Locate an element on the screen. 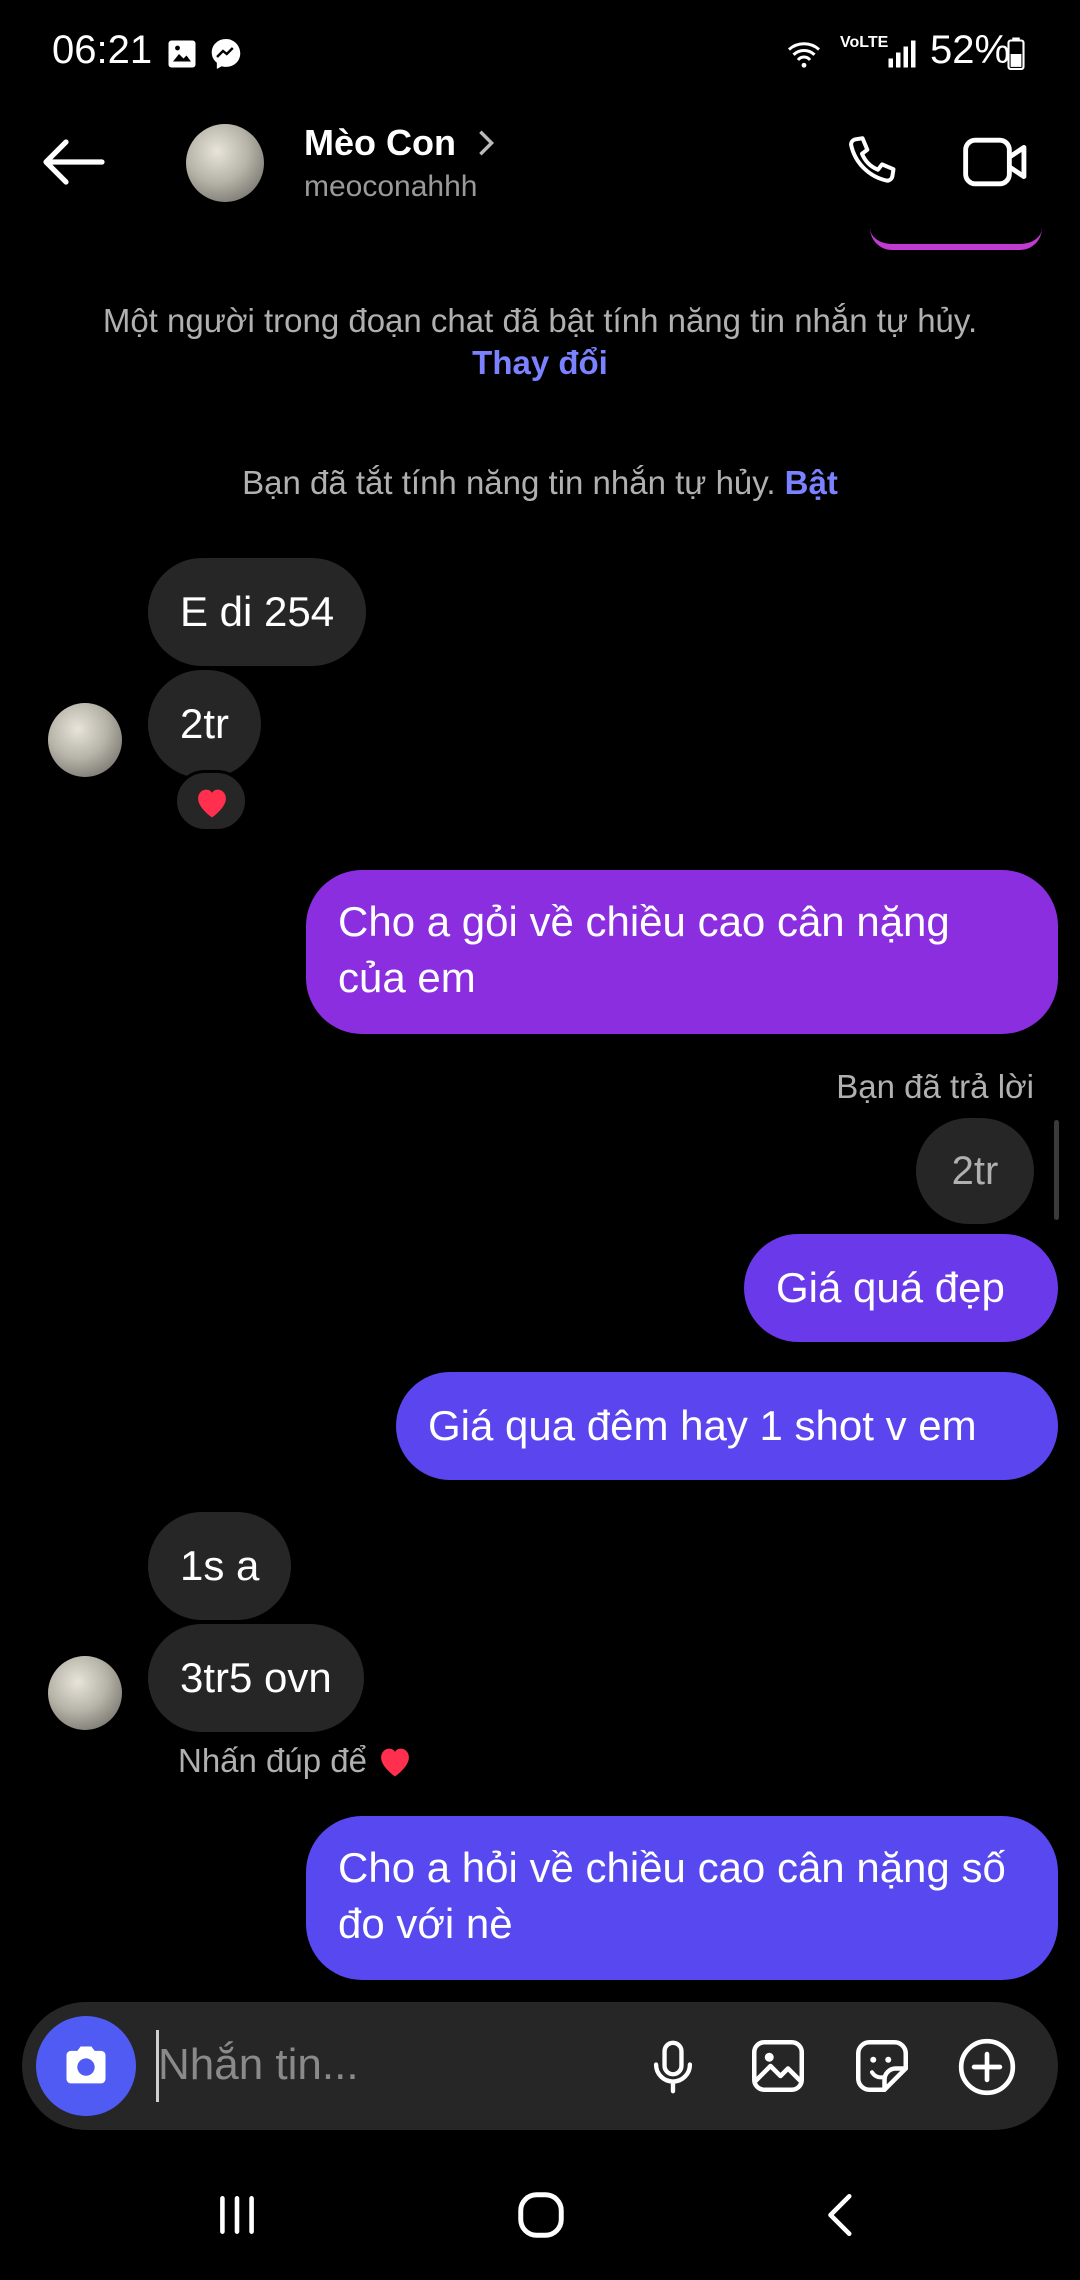 This screenshot has width=1080, height=2280. plus-circle-icon is located at coordinates (987, 2067).